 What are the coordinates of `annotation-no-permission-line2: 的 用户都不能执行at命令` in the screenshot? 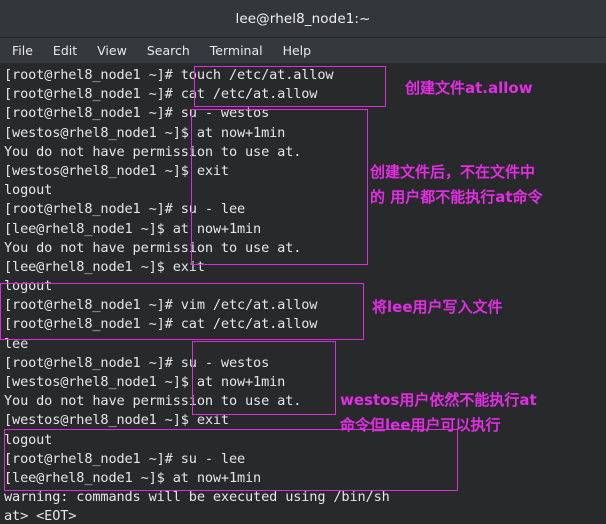 It's located at (456, 197).